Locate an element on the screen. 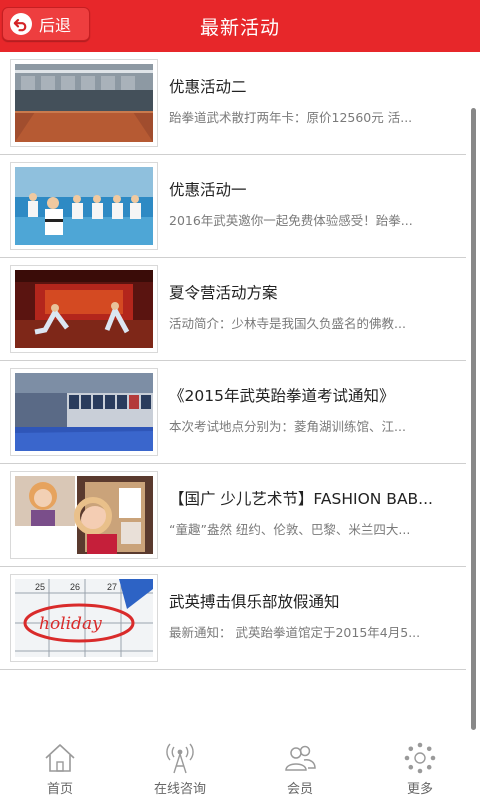 The width and height of the screenshot is (480, 800). activity-title: 武英搏击俱乐部放假通知 is located at coordinates (254, 602).